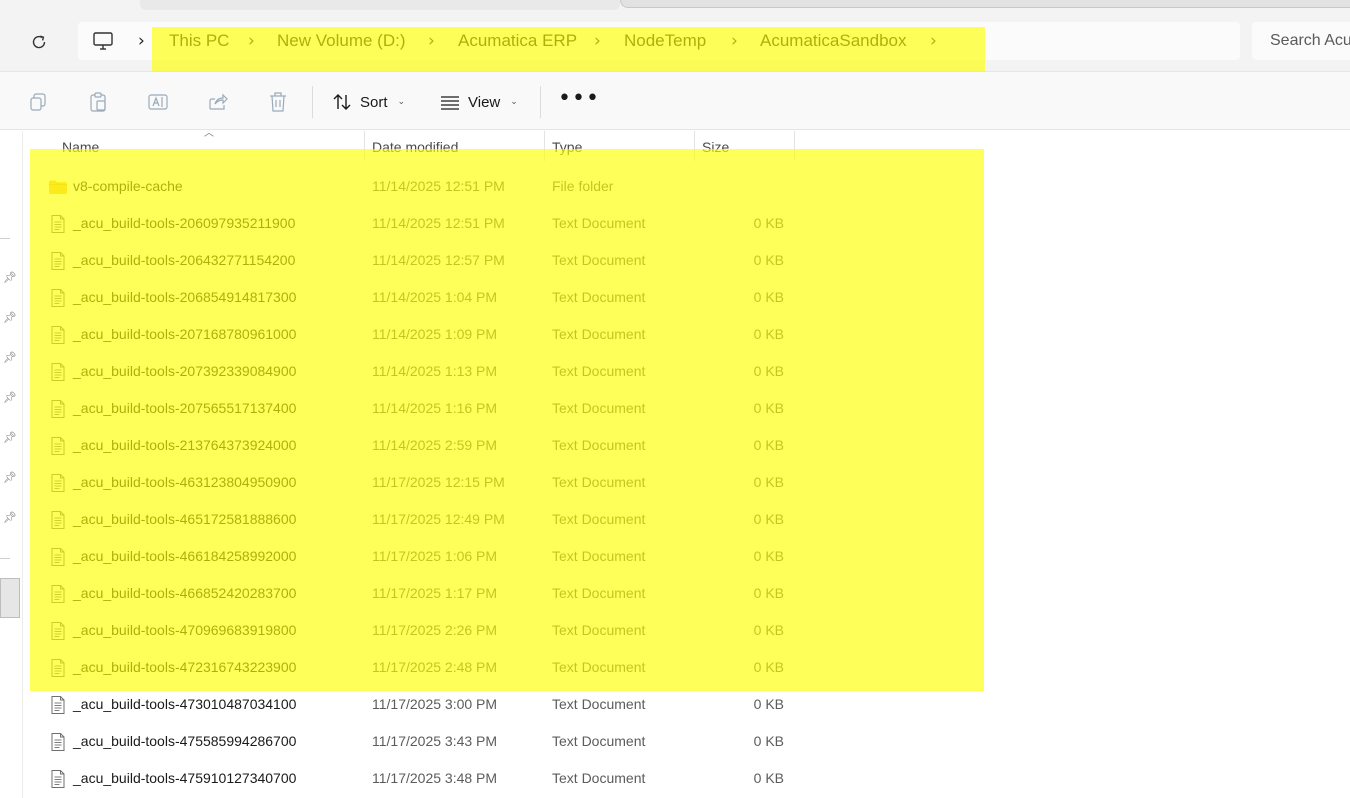 The width and height of the screenshot is (1350, 798). What do you see at coordinates (185, 334) in the screenshot?
I see `file-name: _acu_build-tools-207168780961000` at bounding box center [185, 334].